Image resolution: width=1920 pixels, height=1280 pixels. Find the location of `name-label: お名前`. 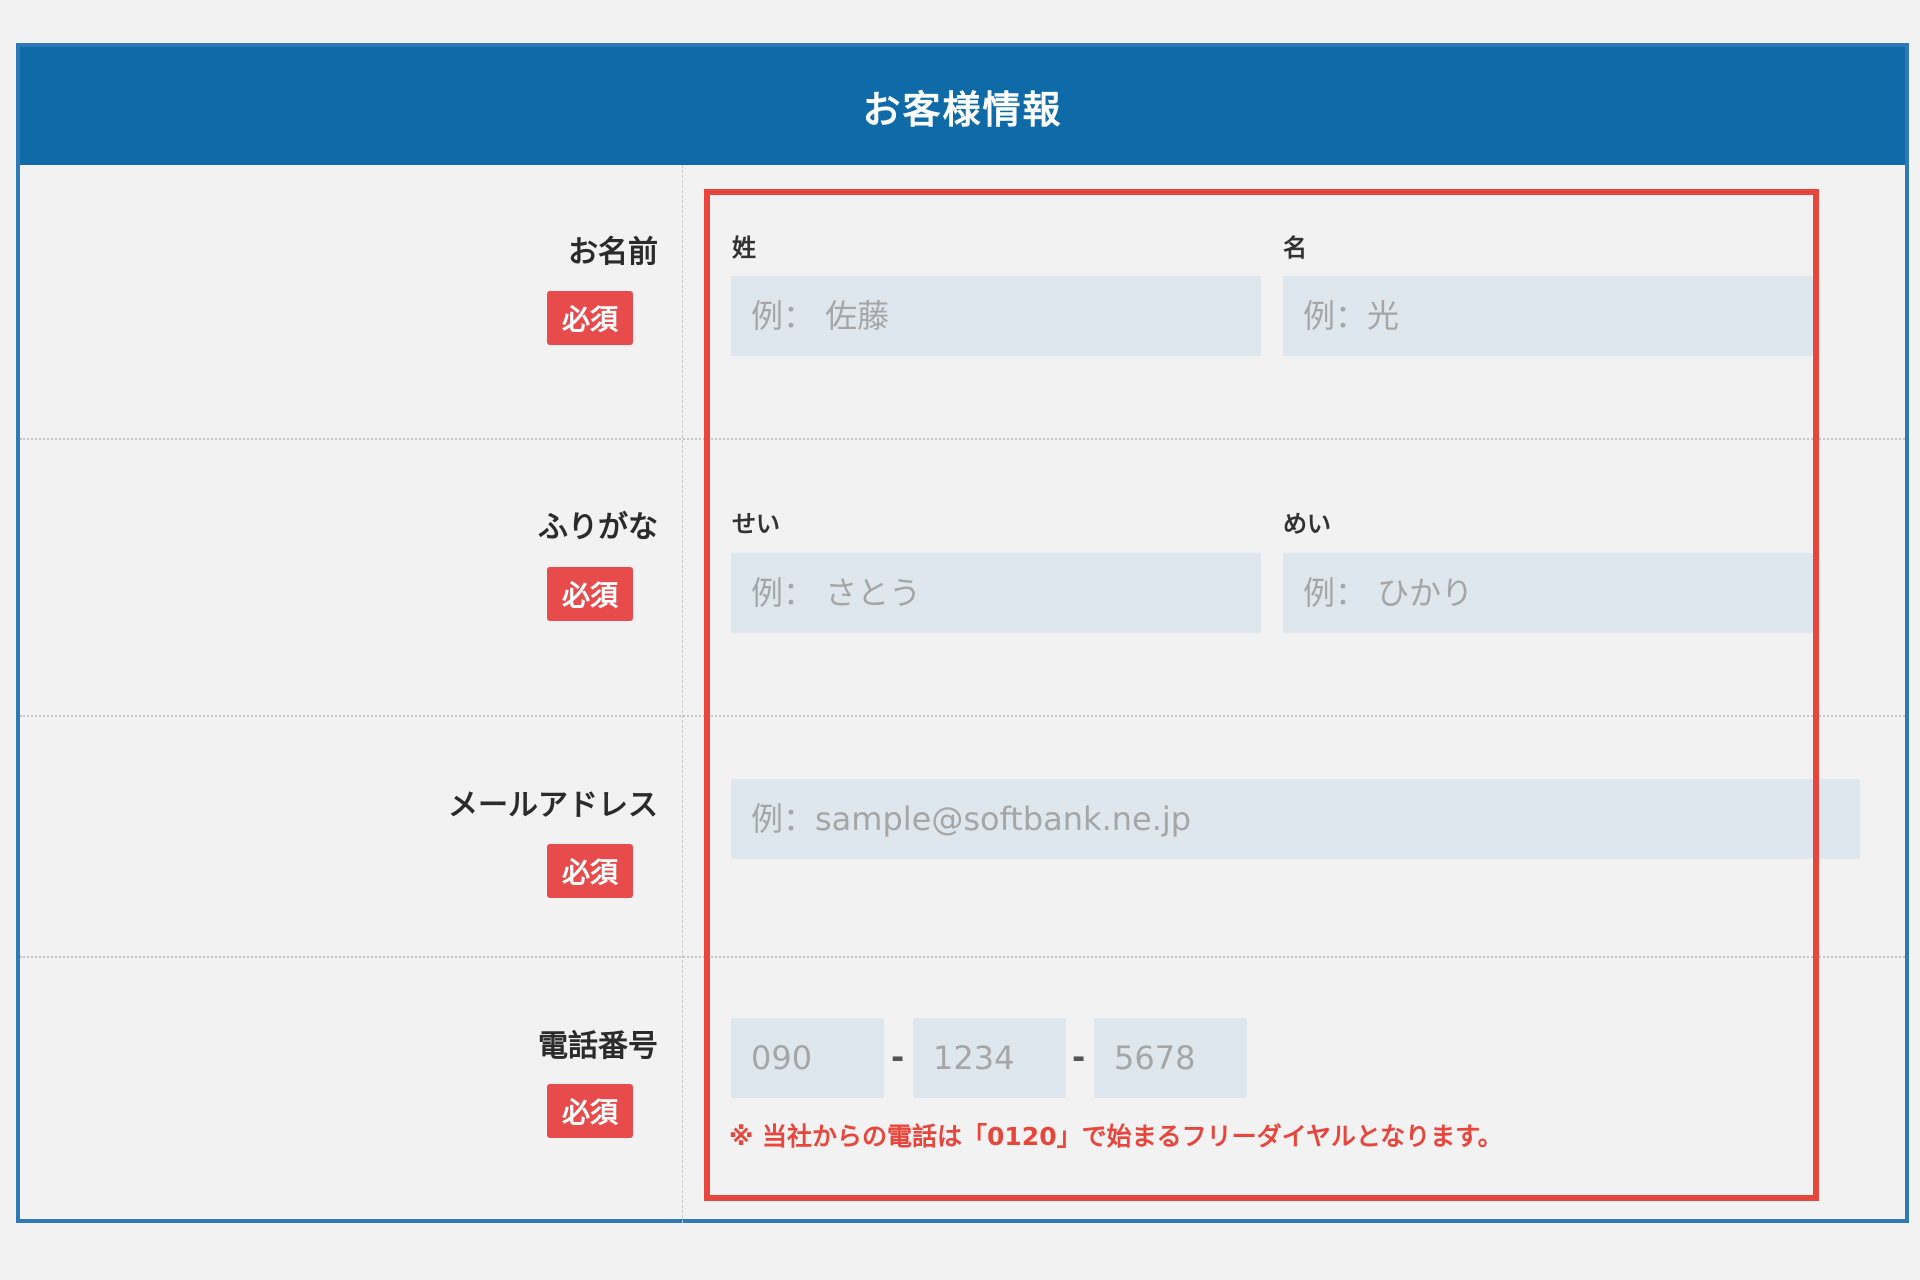

name-label: お名前 is located at coordinates (613, 252).